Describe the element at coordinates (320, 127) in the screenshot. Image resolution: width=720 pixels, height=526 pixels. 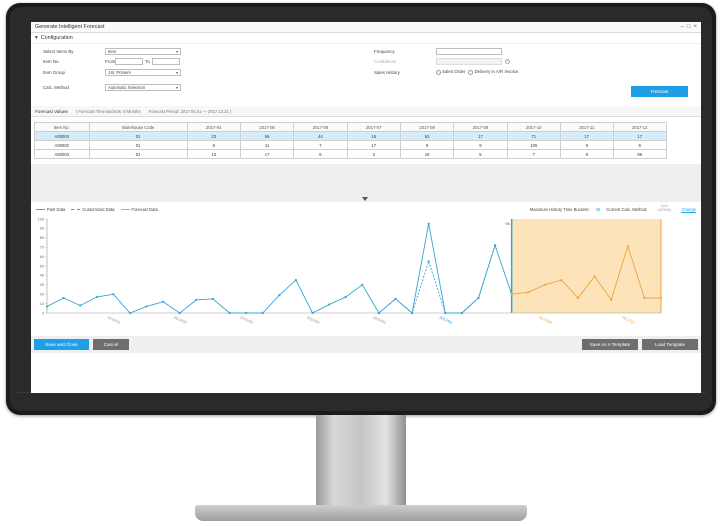
I see `column-header: 2017-06` at that location.